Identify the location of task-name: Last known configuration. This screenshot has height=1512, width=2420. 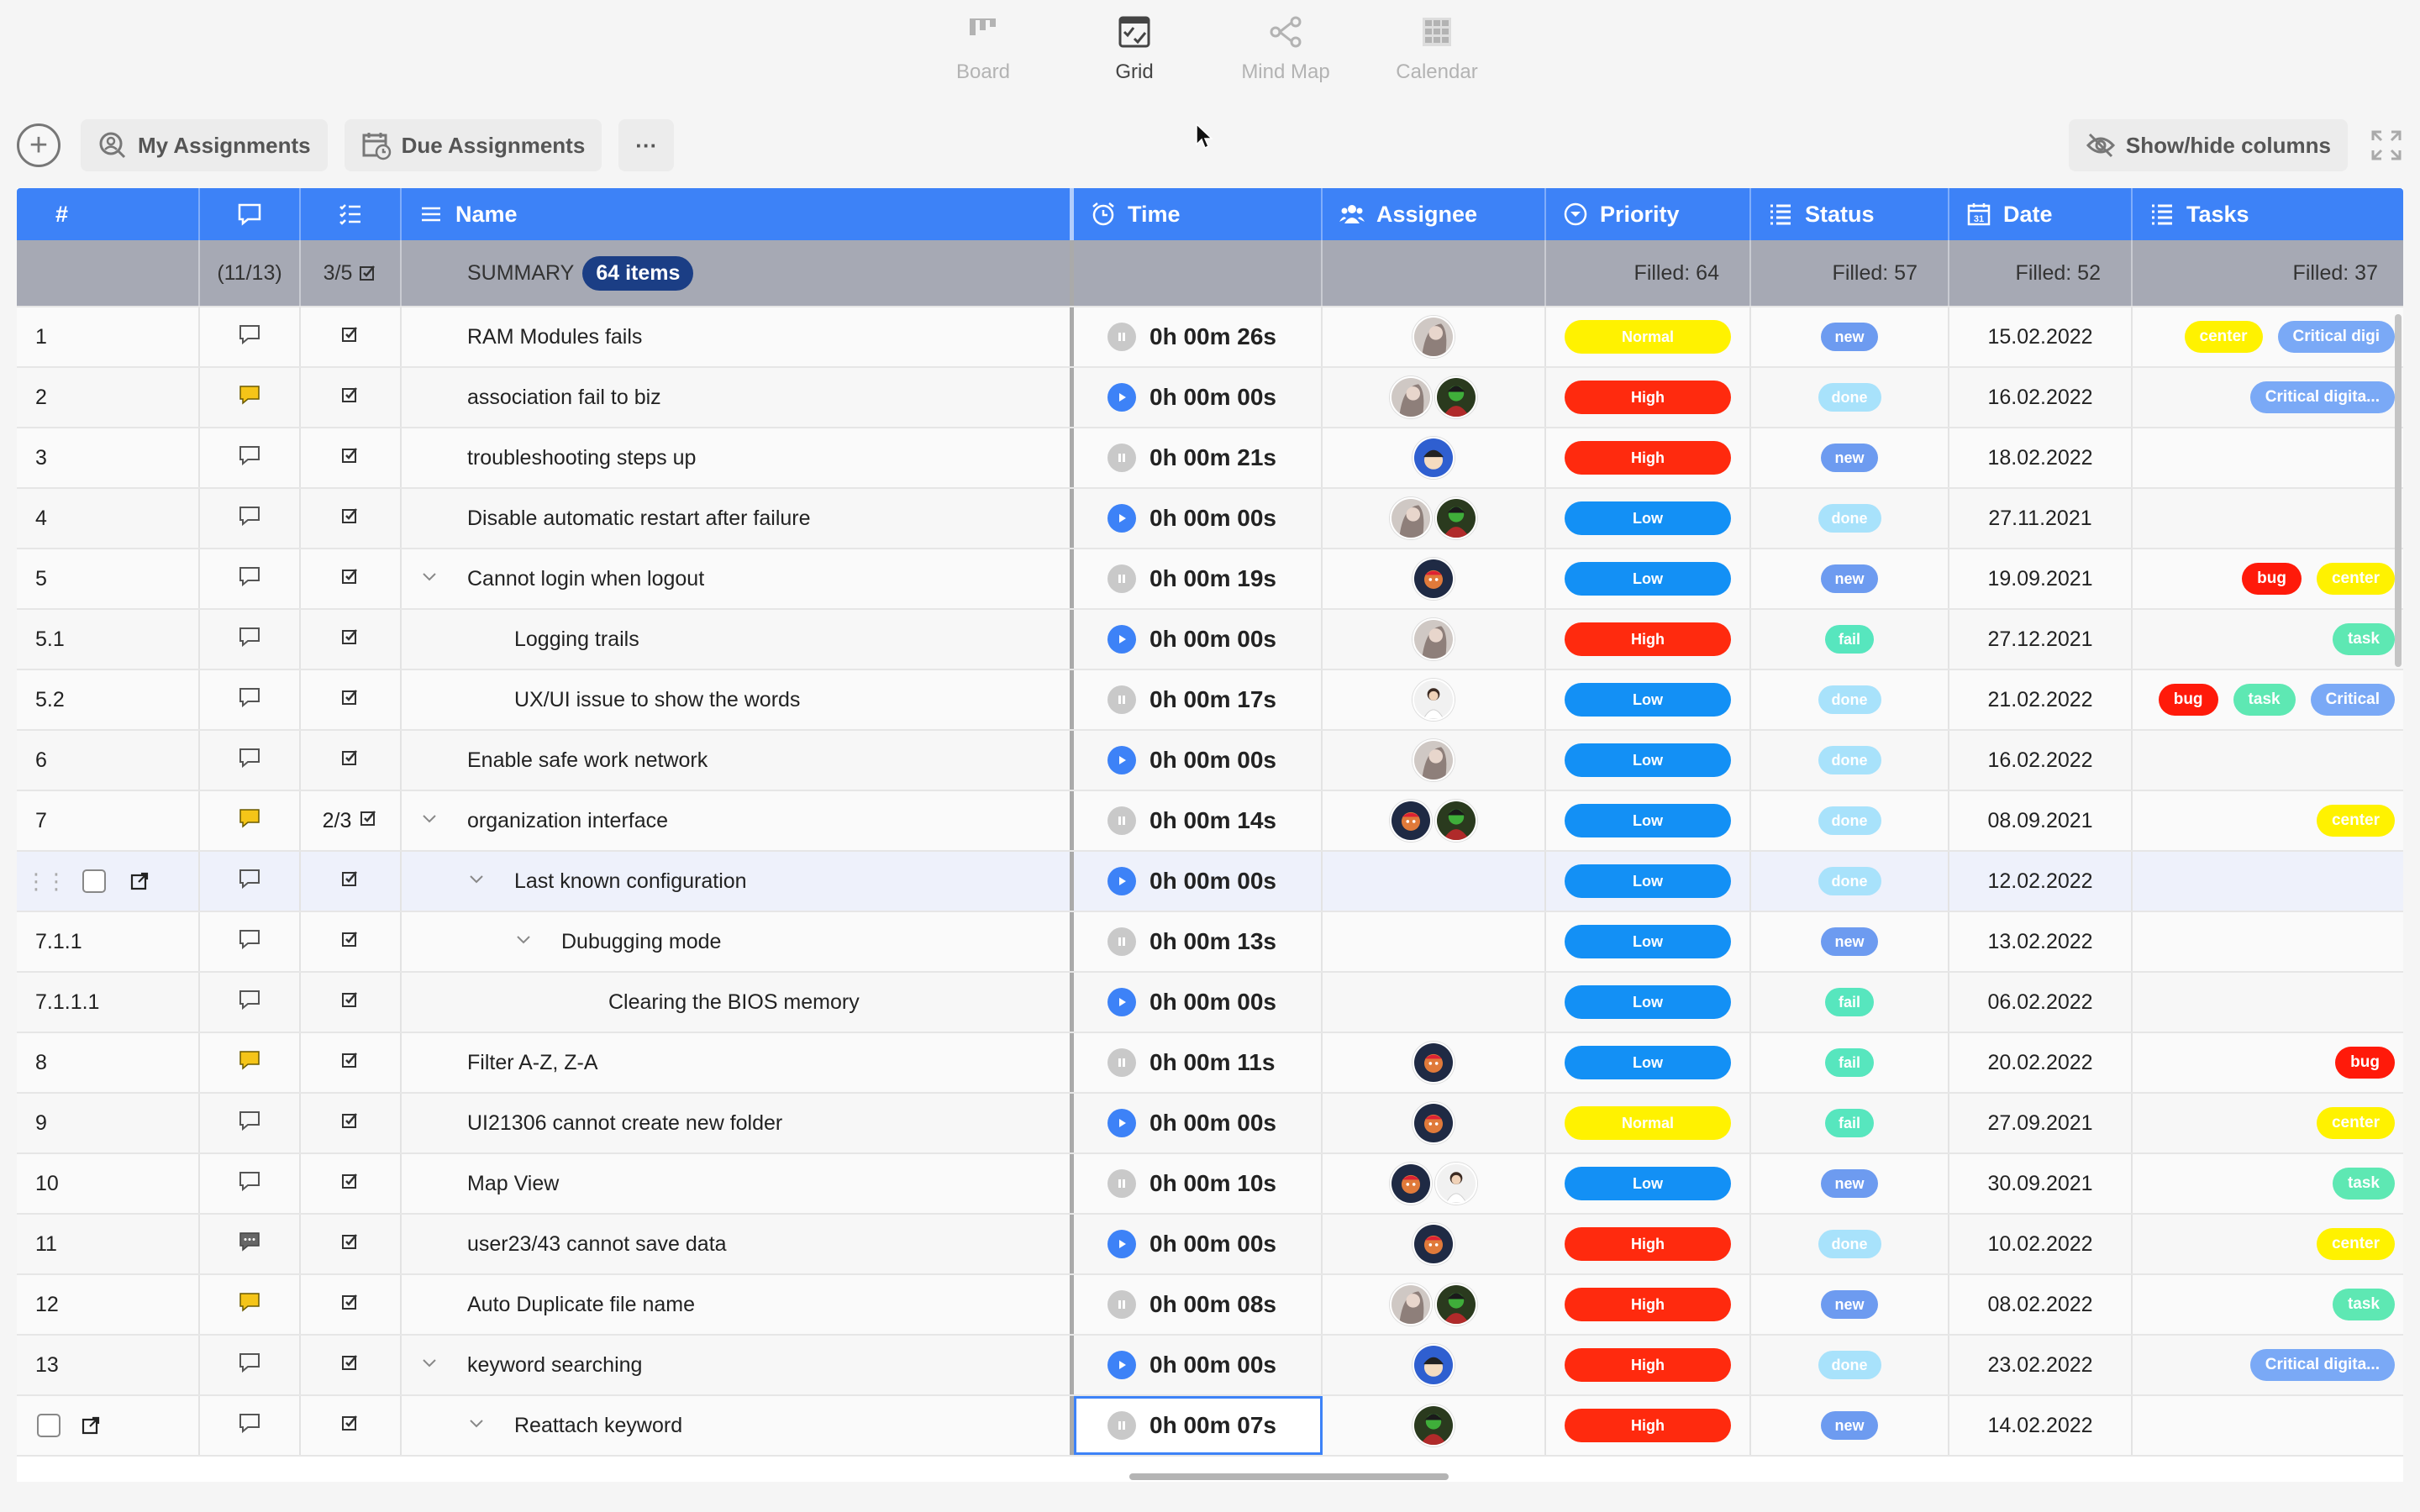
(630, 881).